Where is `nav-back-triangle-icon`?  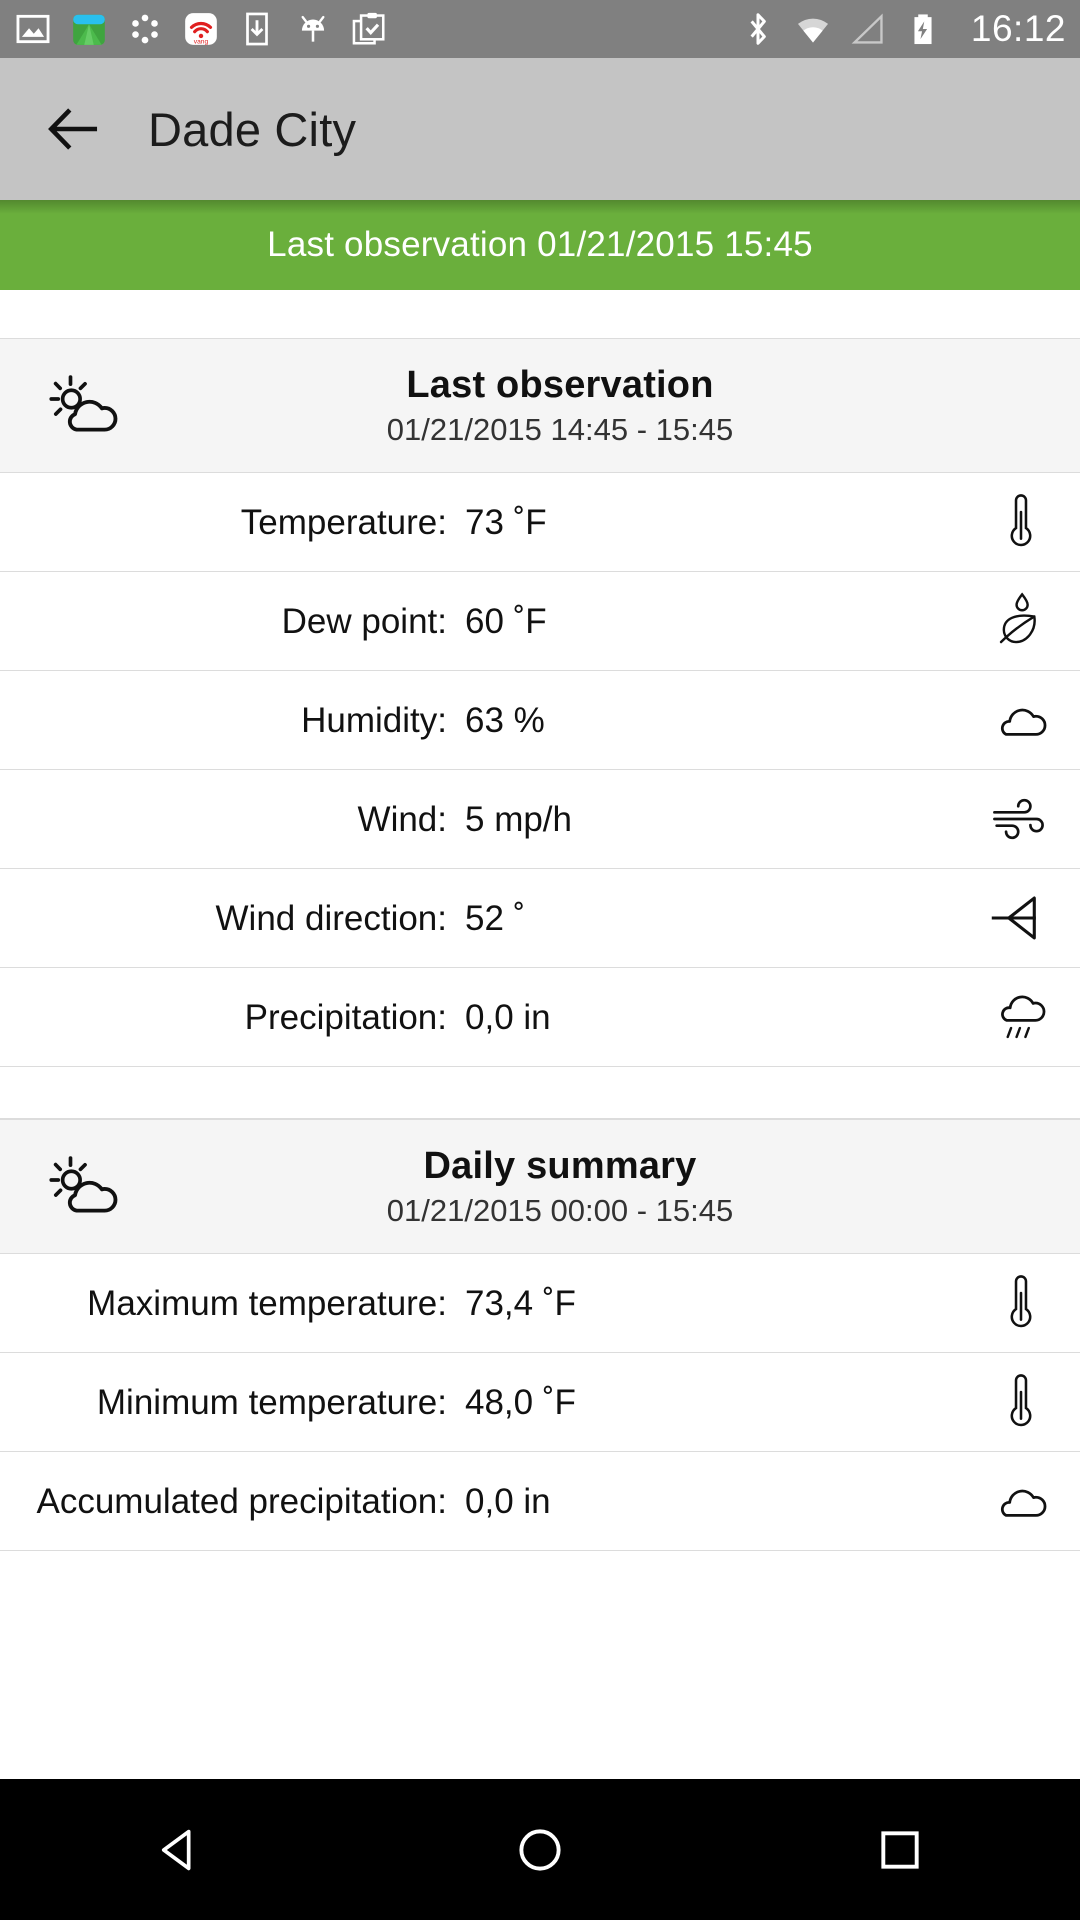
nav-back-triangle-icon is located at coordinates (176, 1849).